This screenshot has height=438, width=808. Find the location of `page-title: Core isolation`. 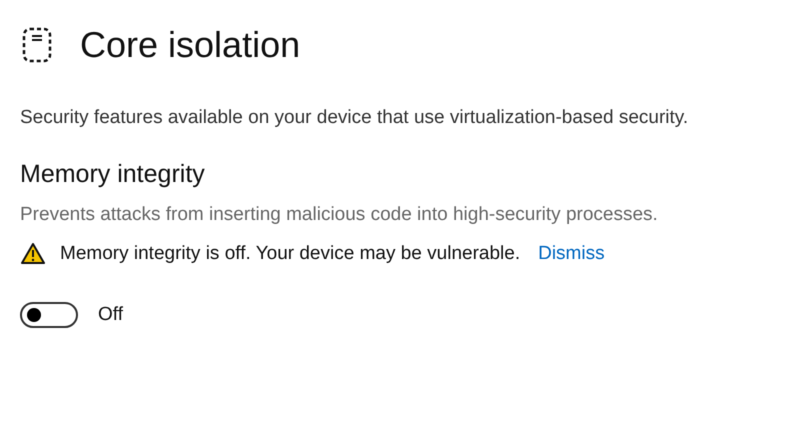

page-title: Core isolation is located at coordinates (190, 45).